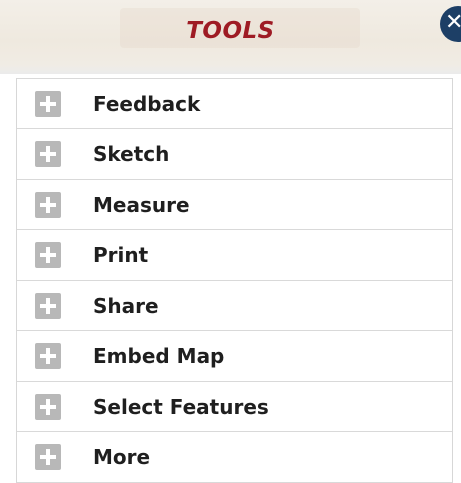 This screenshot has width=461, height=483. What do you see at coordinates (453, 22) in the screenshot?
I see `close-icon: ✕` at bounding box center [453, 22].